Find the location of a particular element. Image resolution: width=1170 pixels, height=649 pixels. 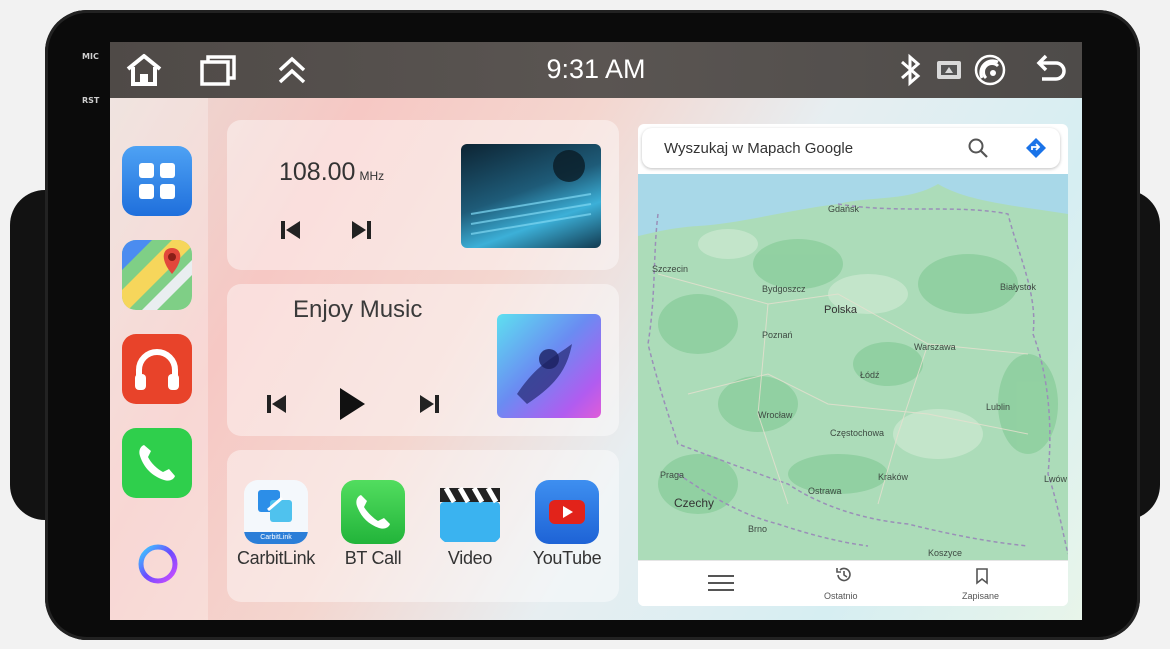

map-label-brno: Brno is located at coordinates (758, 529).